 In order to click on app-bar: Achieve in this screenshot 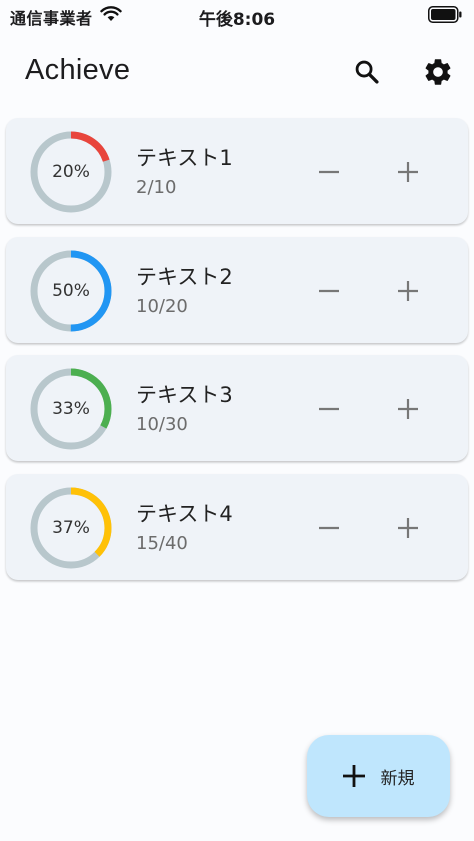, I will do `click(237, 72)`.